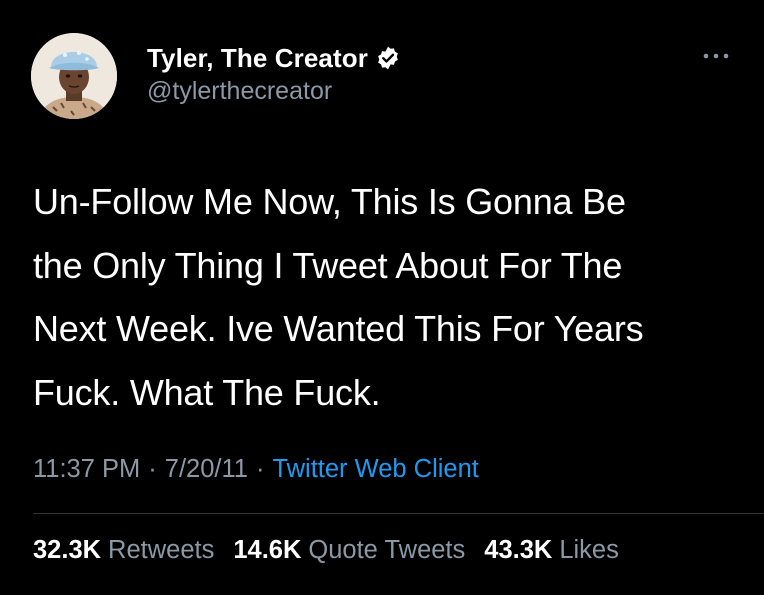 The height and width of the screenshot is (595, 764). I want to click on quote-tweets-count: 14.6K, so click(267, 550).